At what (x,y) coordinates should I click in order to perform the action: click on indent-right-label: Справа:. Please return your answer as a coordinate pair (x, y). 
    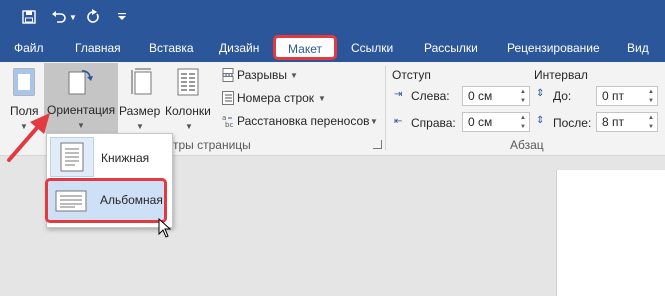
    Looking at the image, I should click on (433, 123).